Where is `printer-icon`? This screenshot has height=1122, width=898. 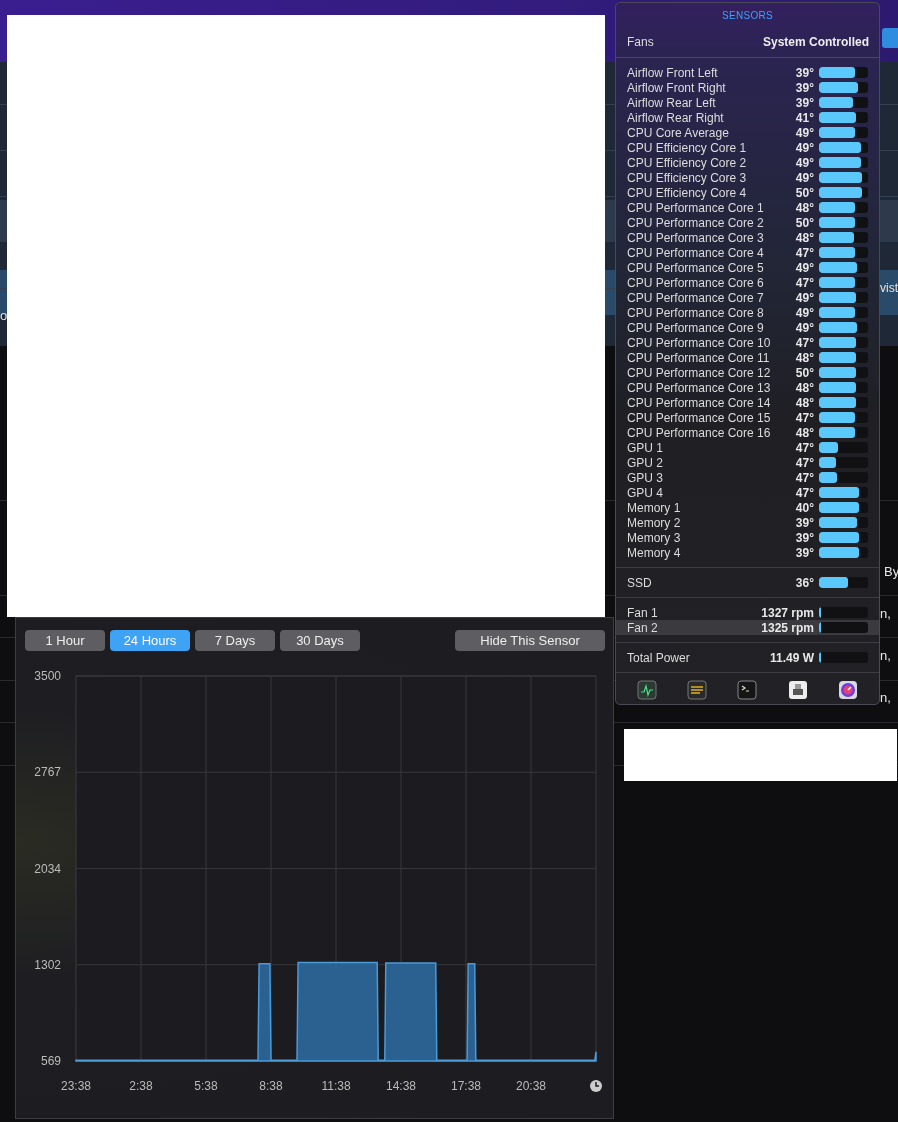
printer-icon is located at coordinates (797, 690).